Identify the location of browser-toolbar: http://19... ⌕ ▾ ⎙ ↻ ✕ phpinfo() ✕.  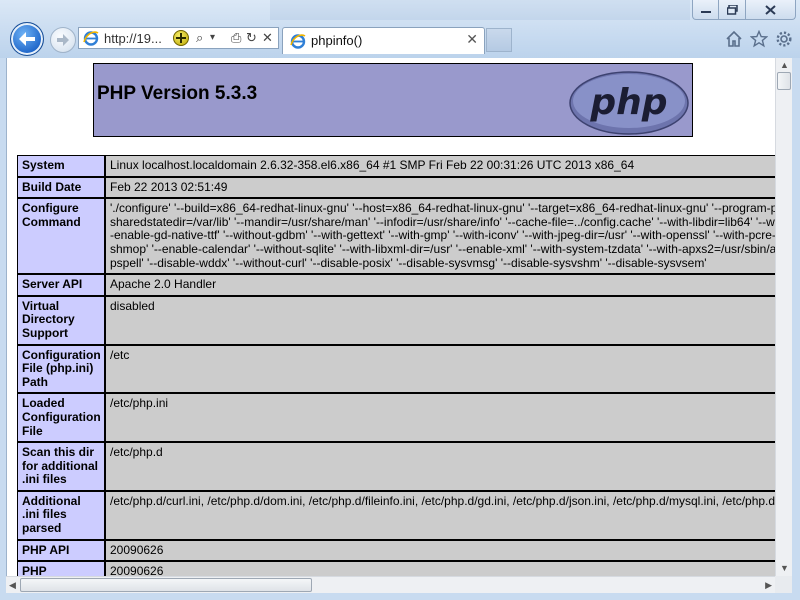
(400, 29).